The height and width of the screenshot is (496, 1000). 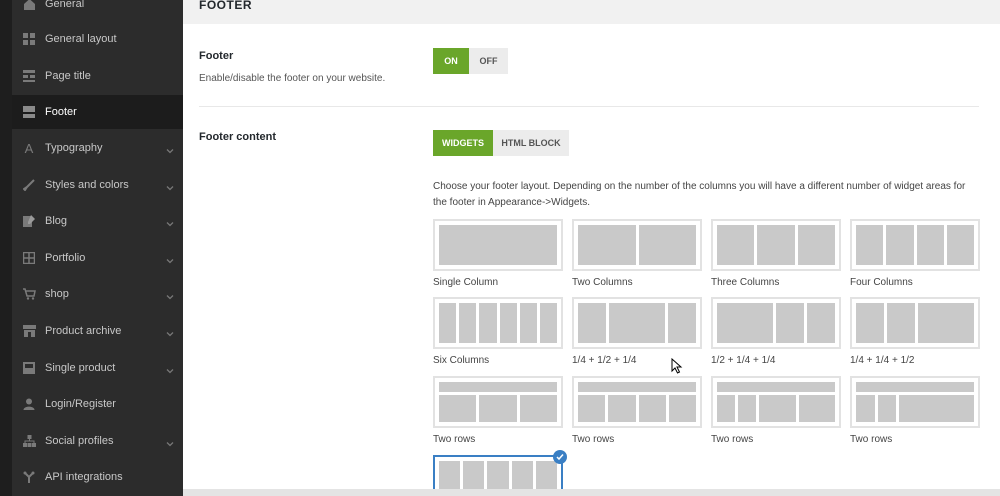 I want to click on sidebar-item-general-layout: General layout, so click(x=97, y=39).